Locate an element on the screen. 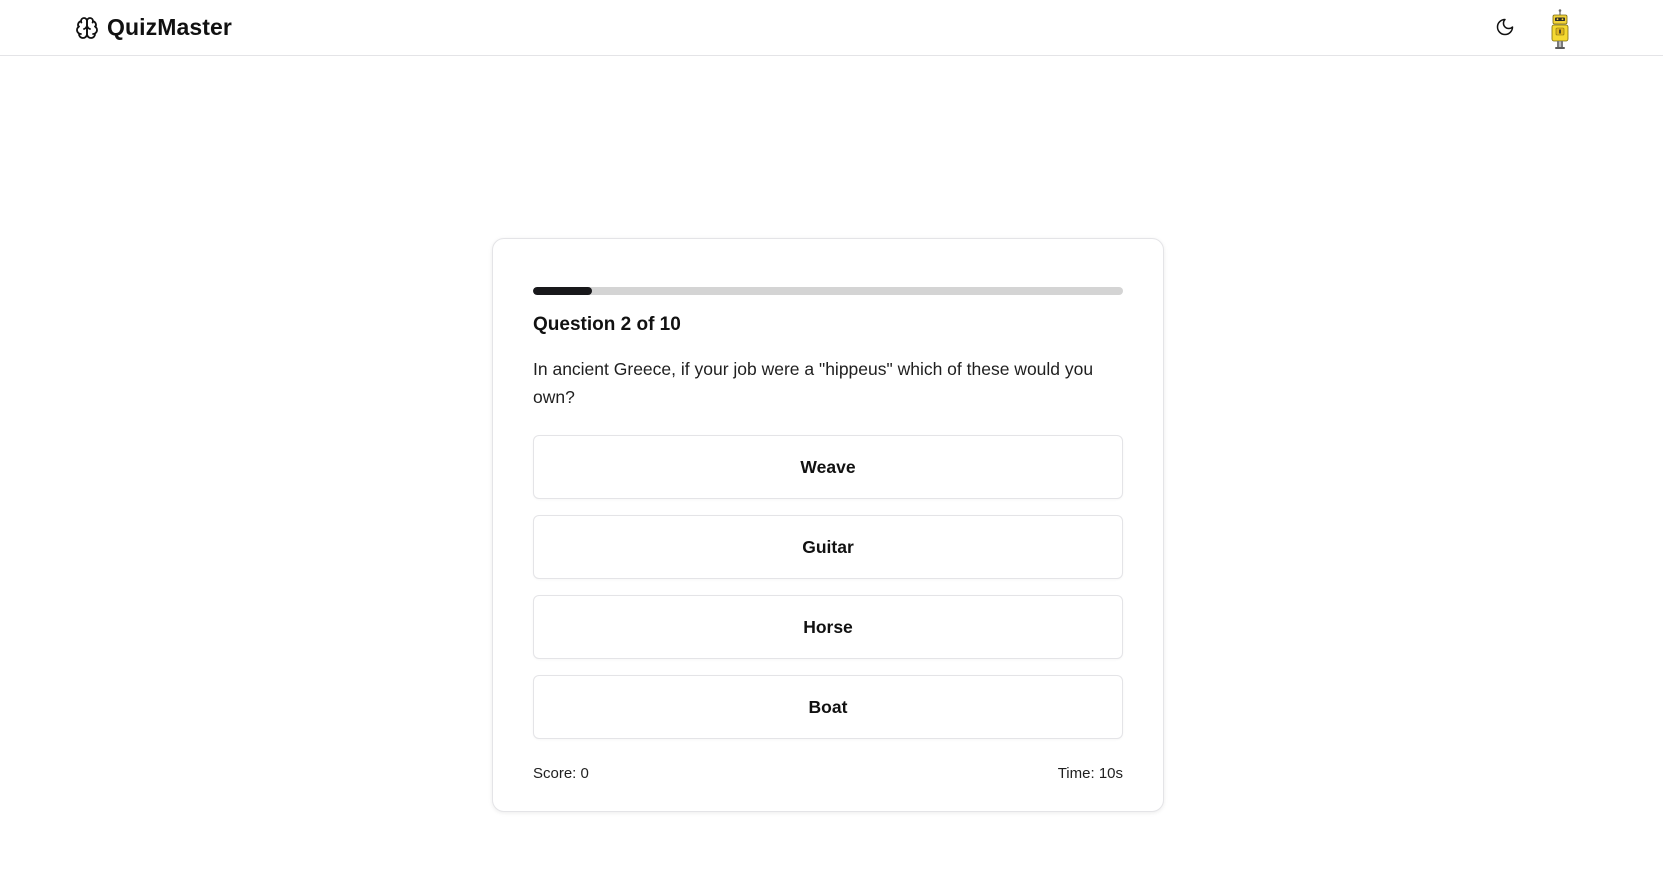 The width and height of the screenshot is (1663, 873). answer-option-horse: Horse is located at coordinates (828, 627).